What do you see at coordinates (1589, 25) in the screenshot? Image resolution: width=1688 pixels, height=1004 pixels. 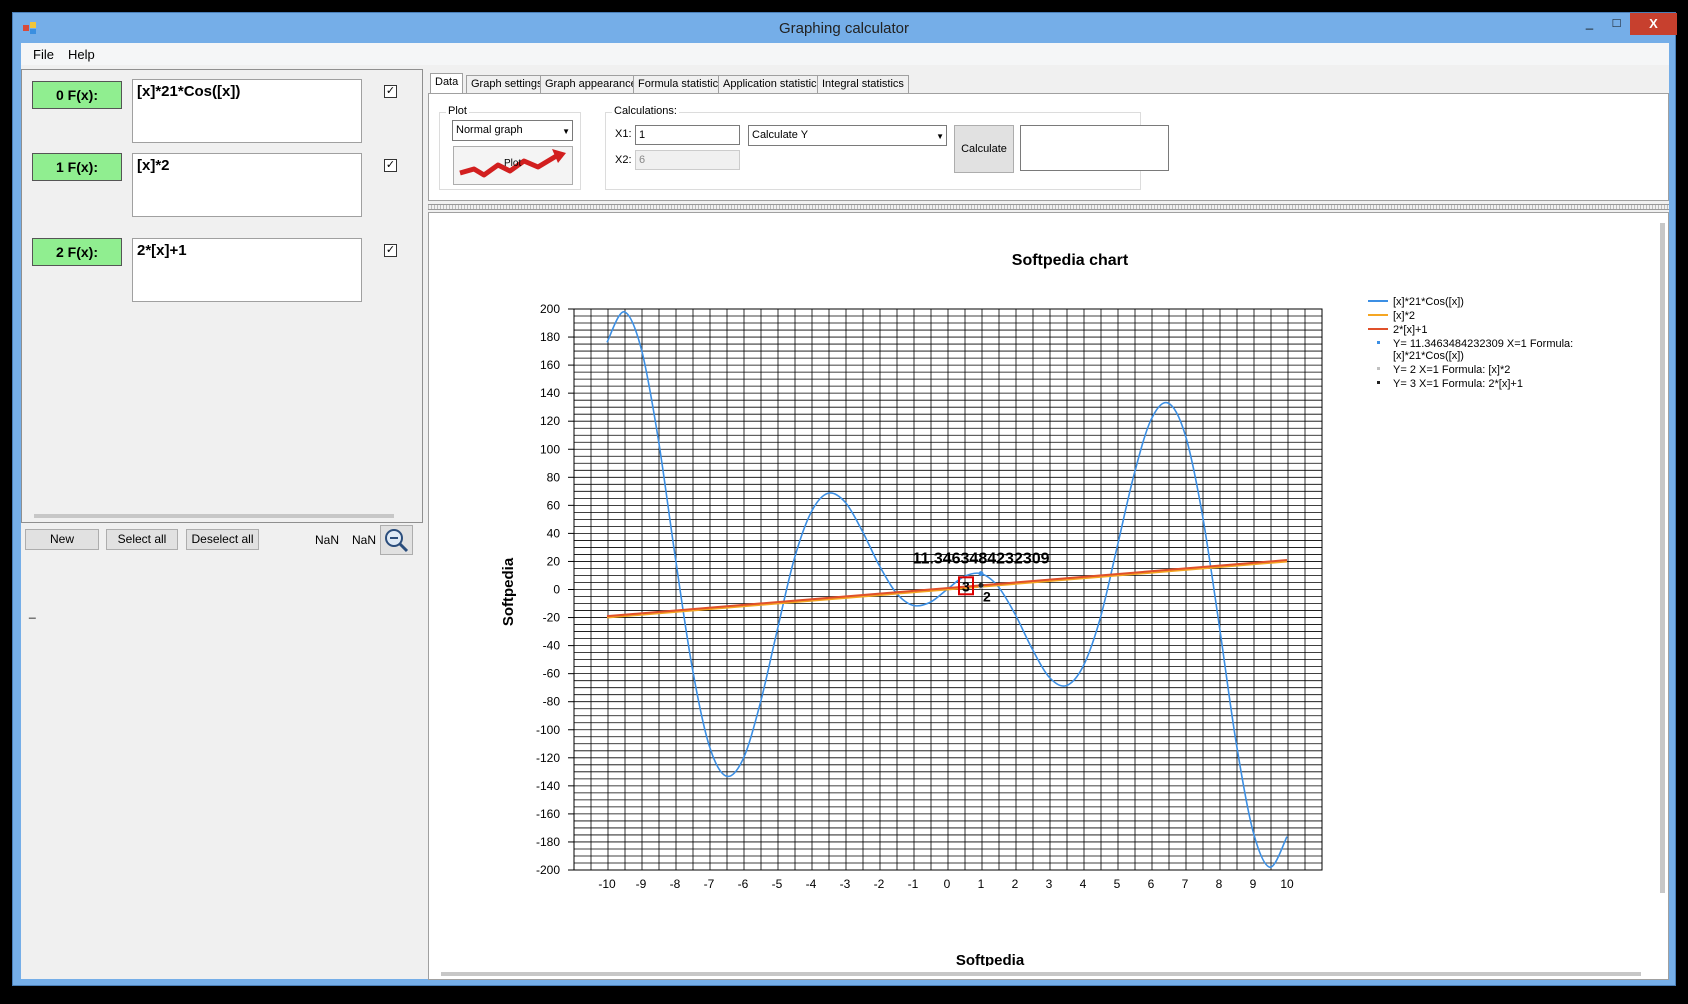 I see `minimize-button: _` at bounding box center [1589, 25].